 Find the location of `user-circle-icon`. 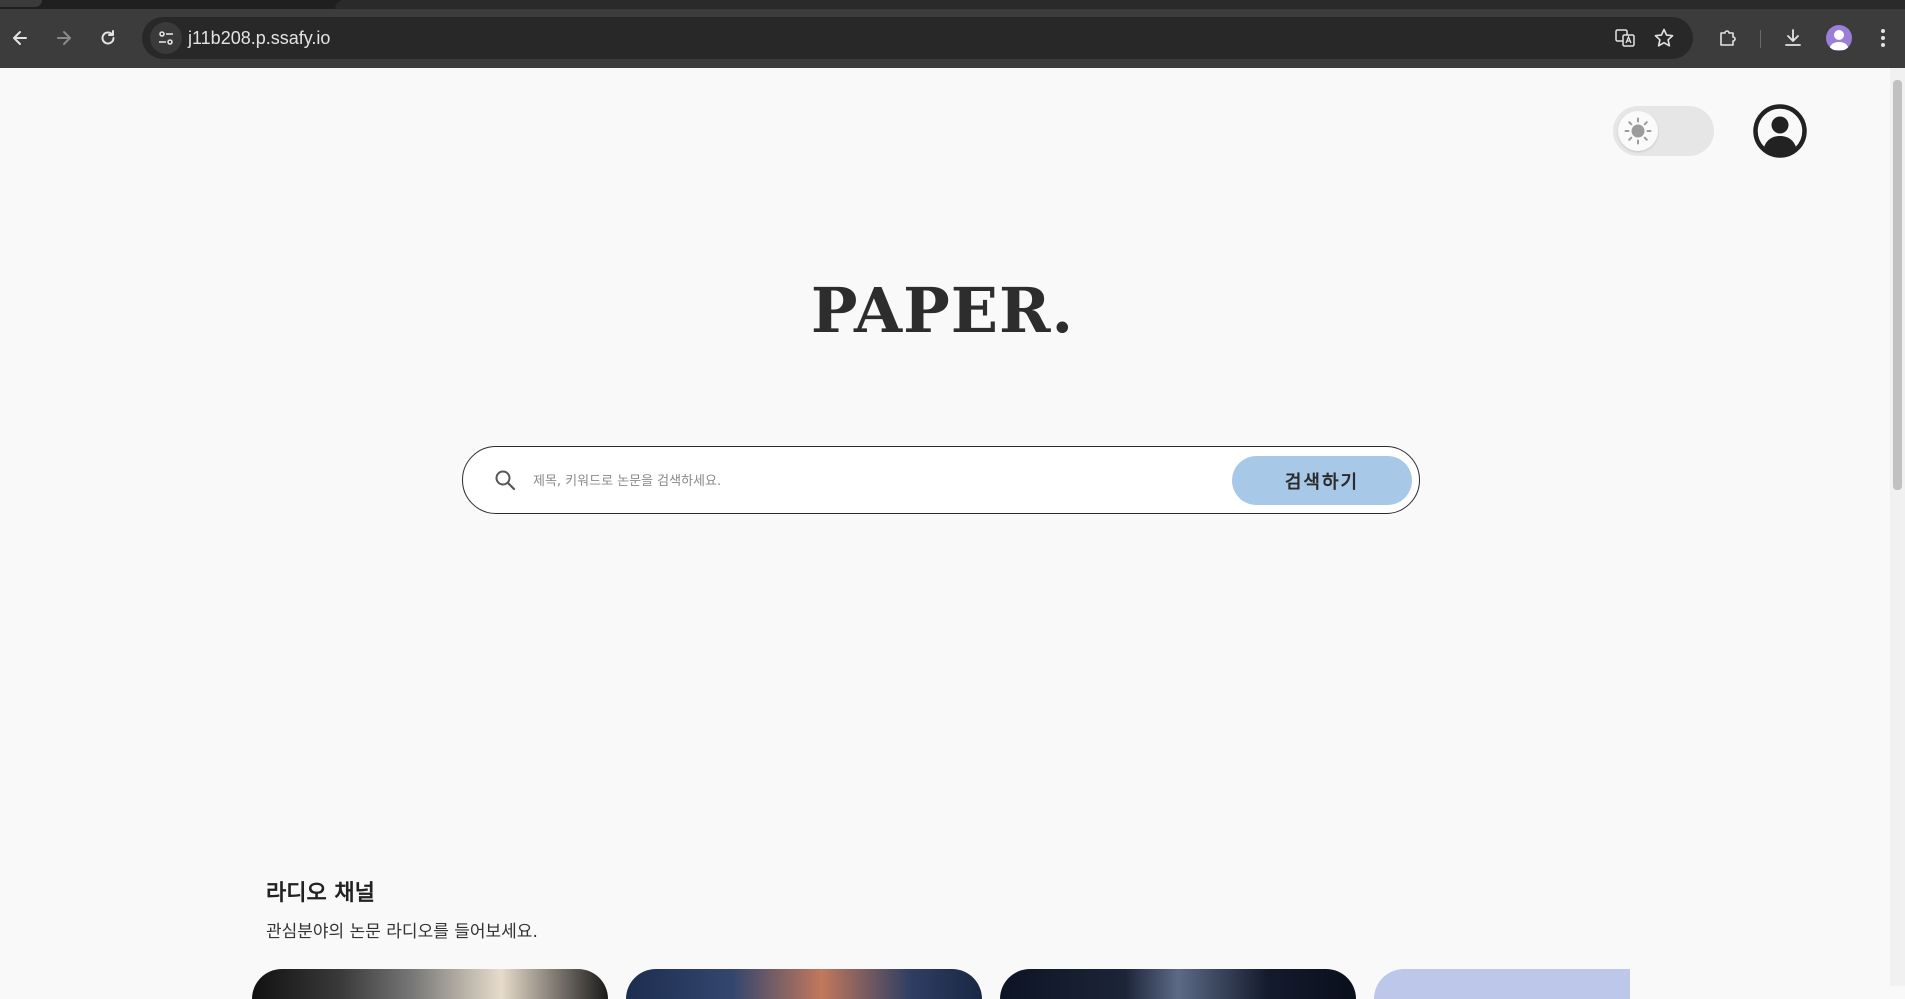

user-circle-icon is located at coordinates (1780, 131).